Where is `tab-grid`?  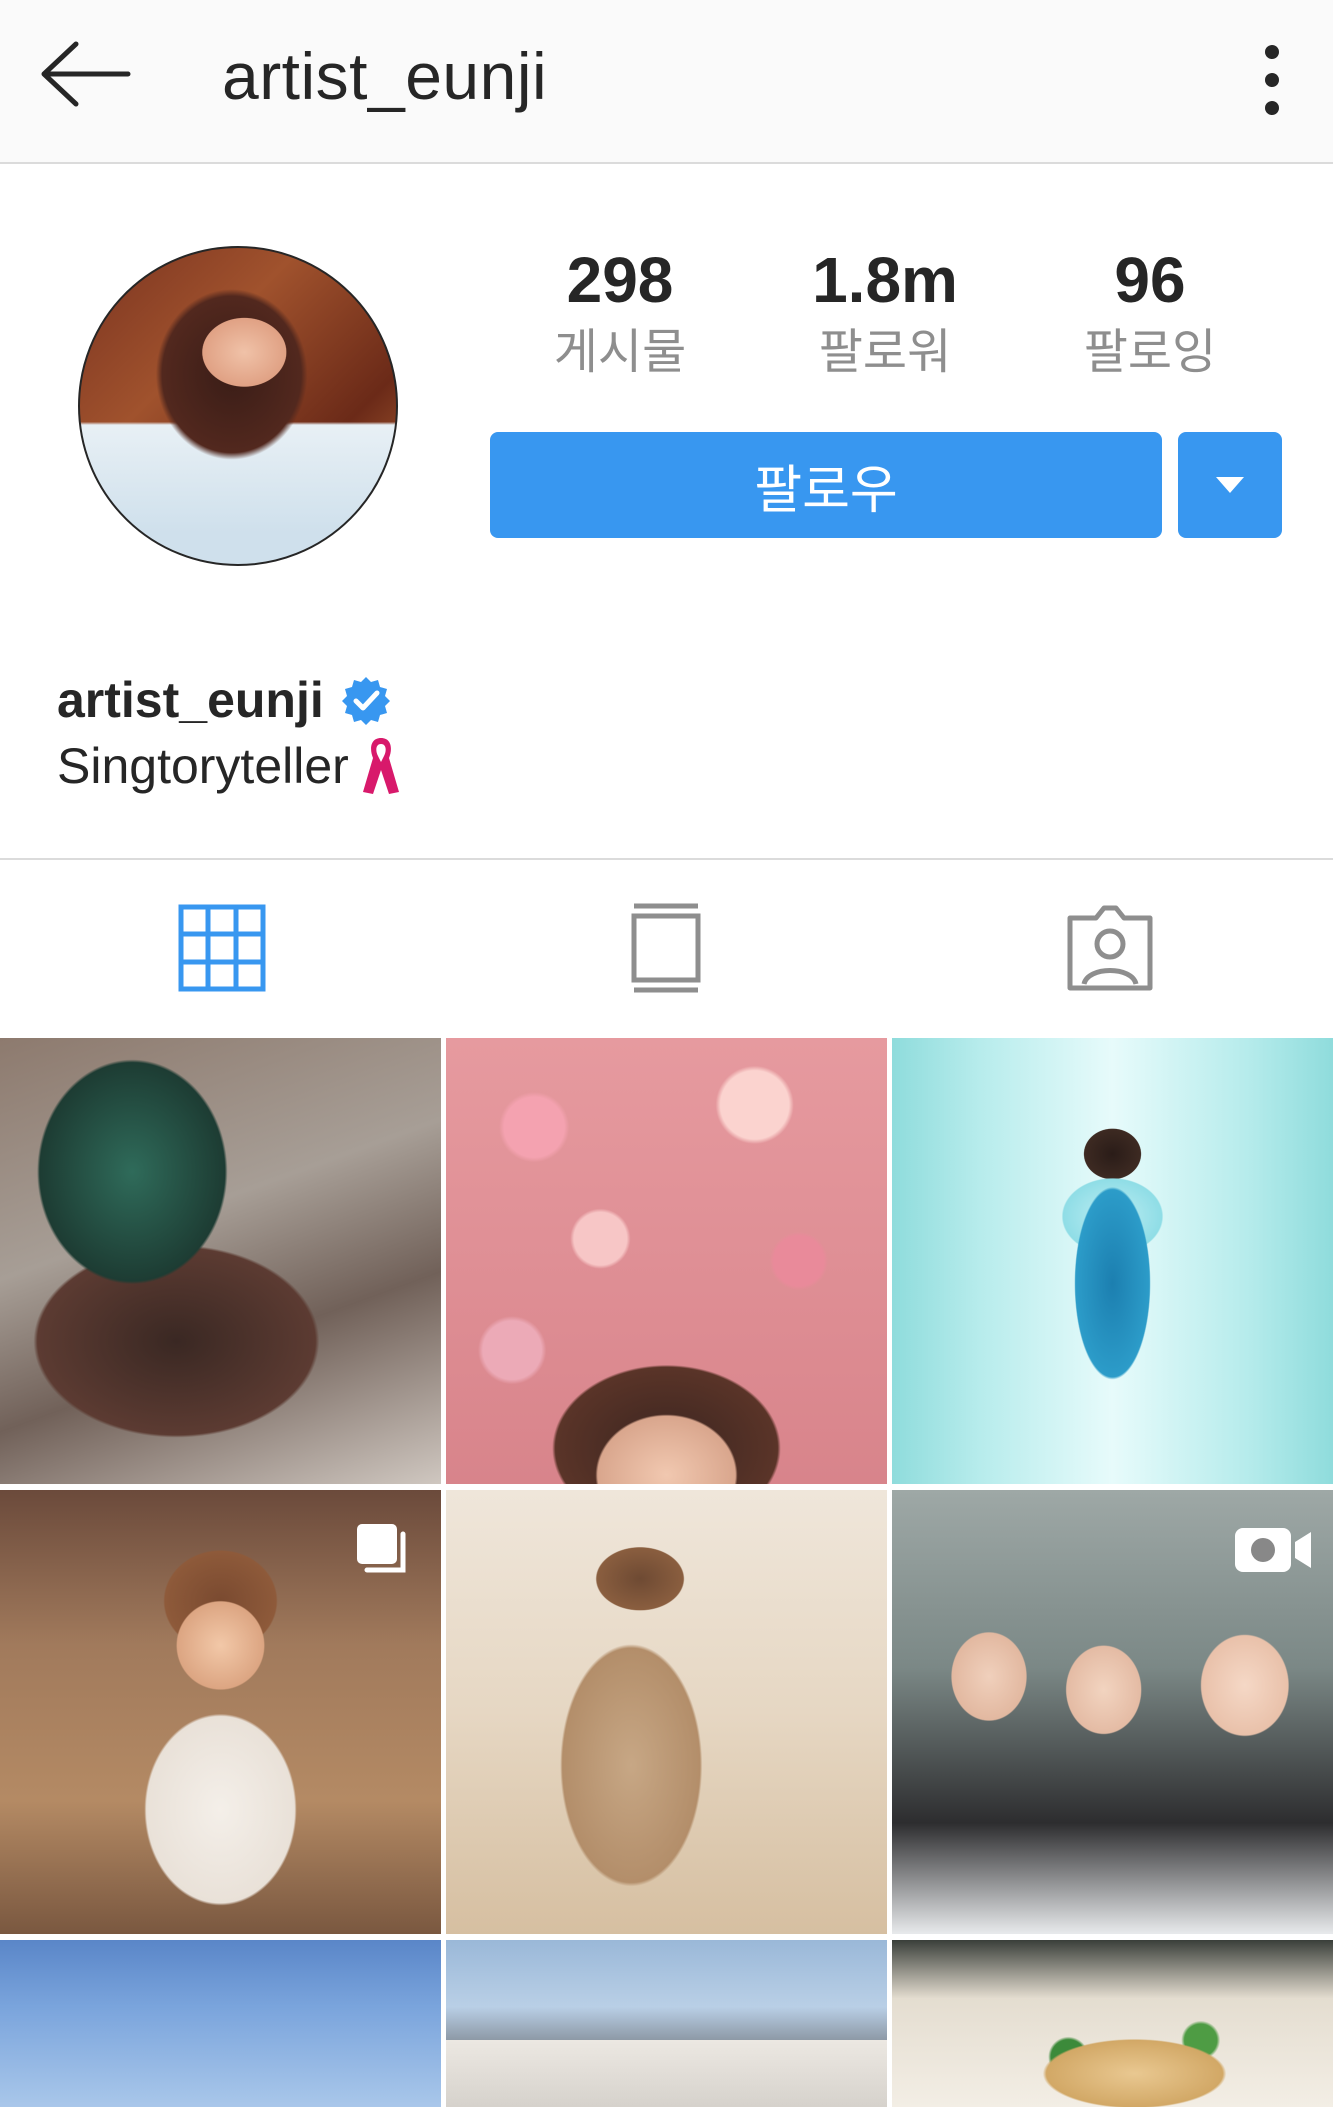 tab-grid is located at coordinates (222, 948).